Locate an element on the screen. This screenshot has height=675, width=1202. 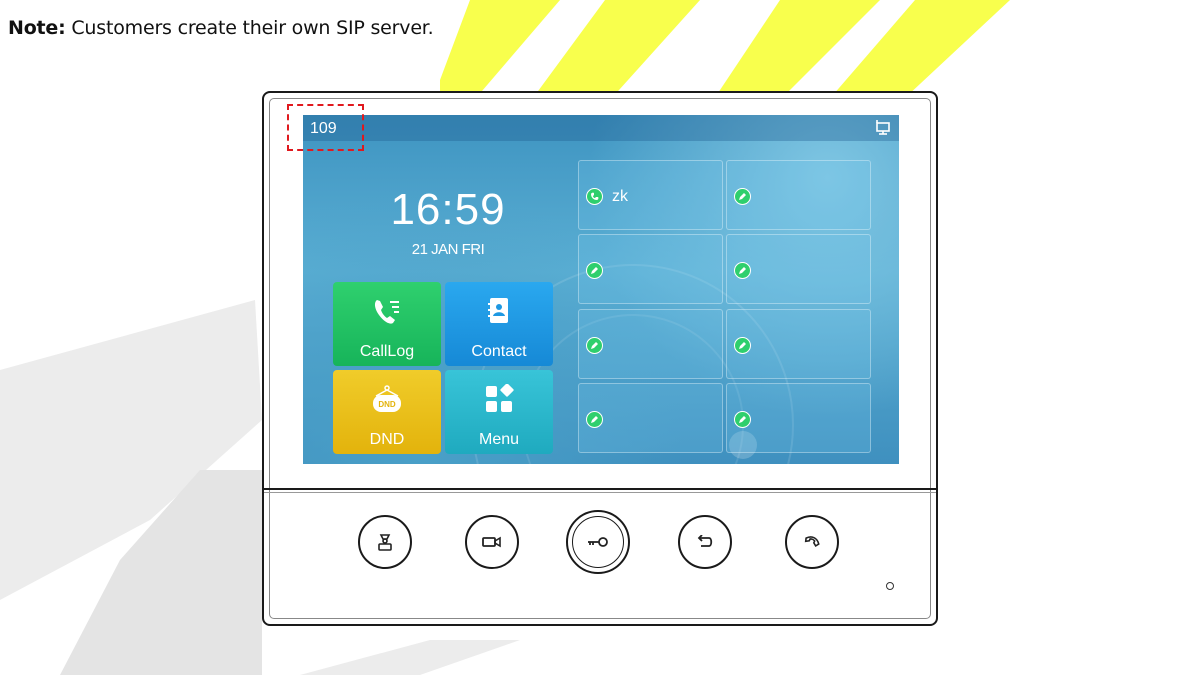
menu-label: Menu is located at coordinates (499, 439).